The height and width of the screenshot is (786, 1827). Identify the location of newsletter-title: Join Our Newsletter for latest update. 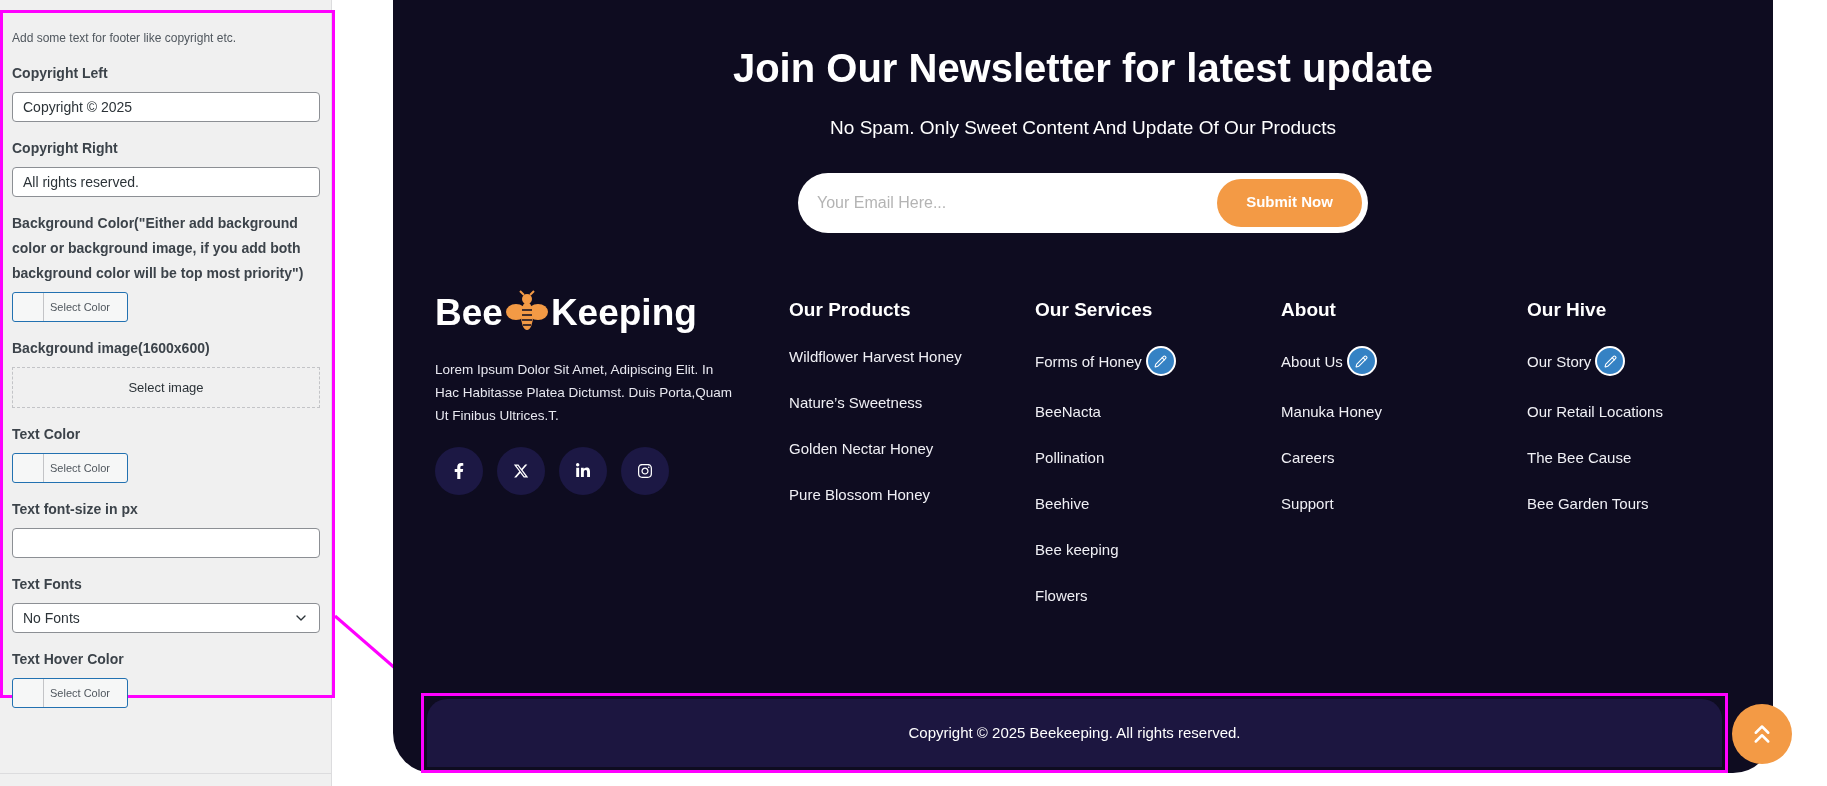
(1083, 68).